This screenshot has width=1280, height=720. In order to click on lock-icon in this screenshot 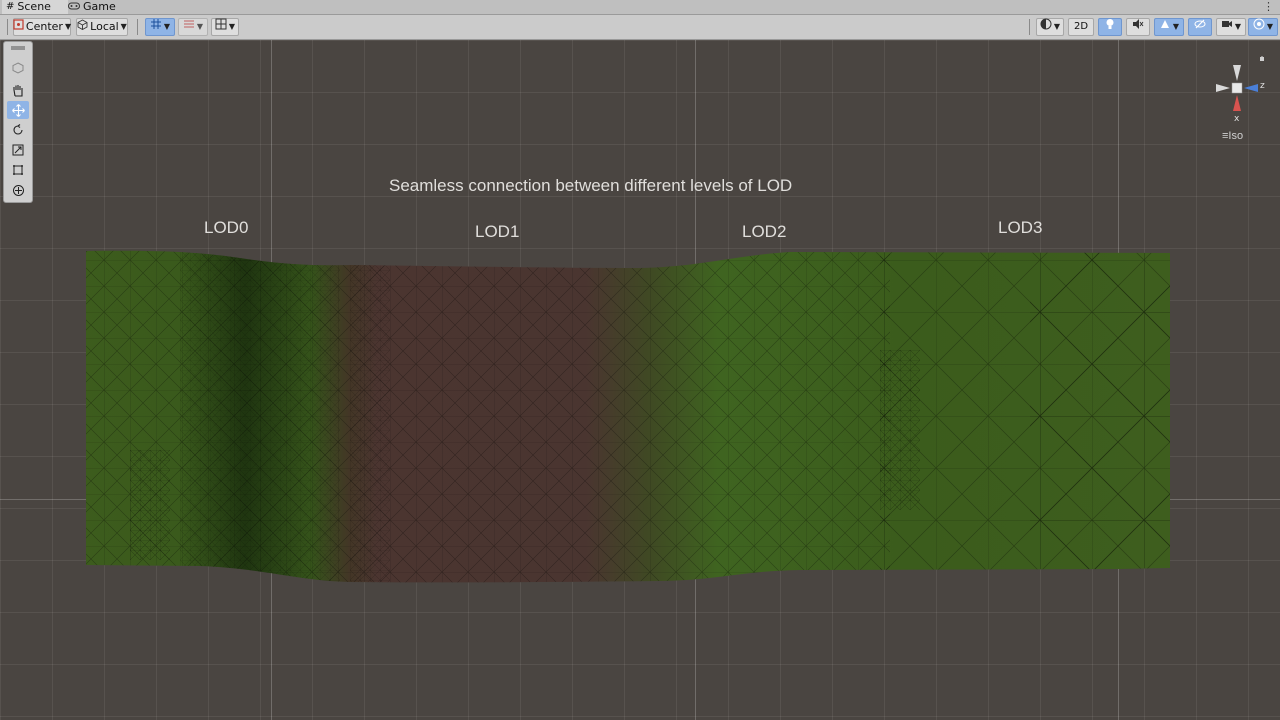, I will do `click(1262, 59)`.